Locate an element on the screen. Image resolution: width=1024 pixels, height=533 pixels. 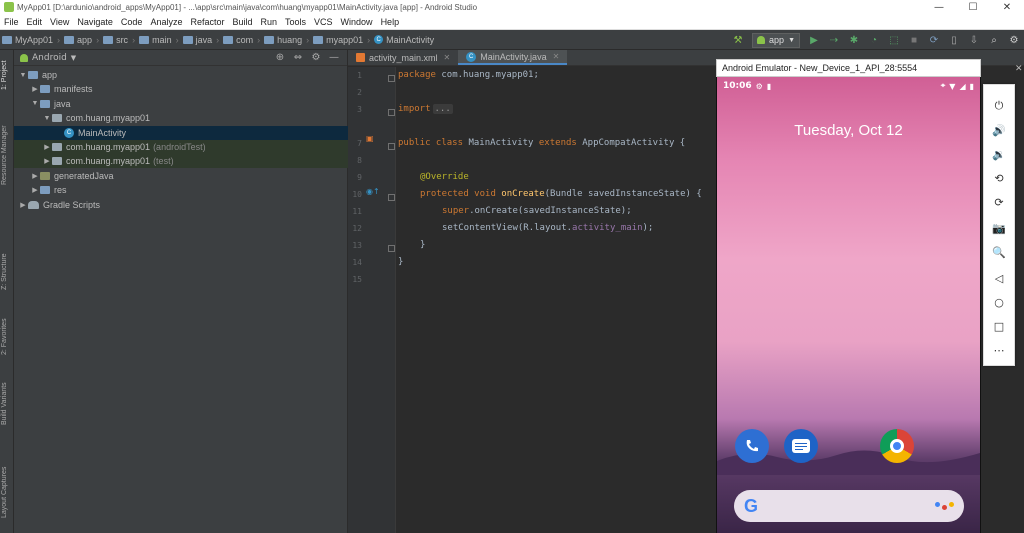
debug-icon: ✱ is located at coordinates (854, 40).